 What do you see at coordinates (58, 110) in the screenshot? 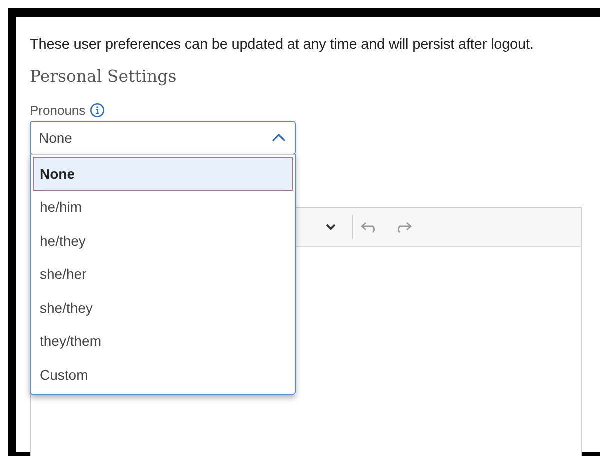
I see `field-label: Pronouns` at bounding box center [58, 110].